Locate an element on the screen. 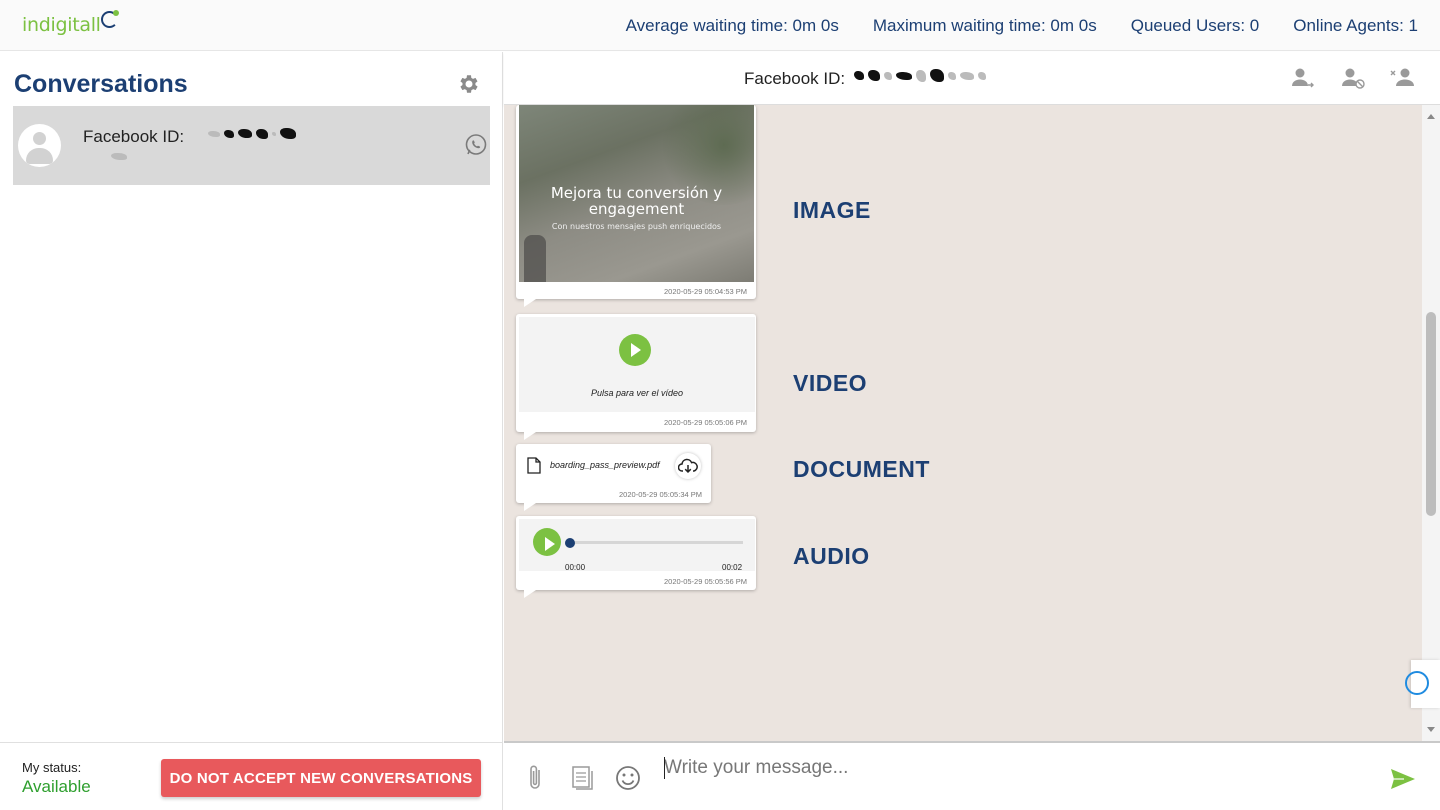 Image resolution: width=1440 pixels, height=810 pixels. message-timestamp: 2020-05-29 05:05:06 PM is located at coordinates (705, 422).